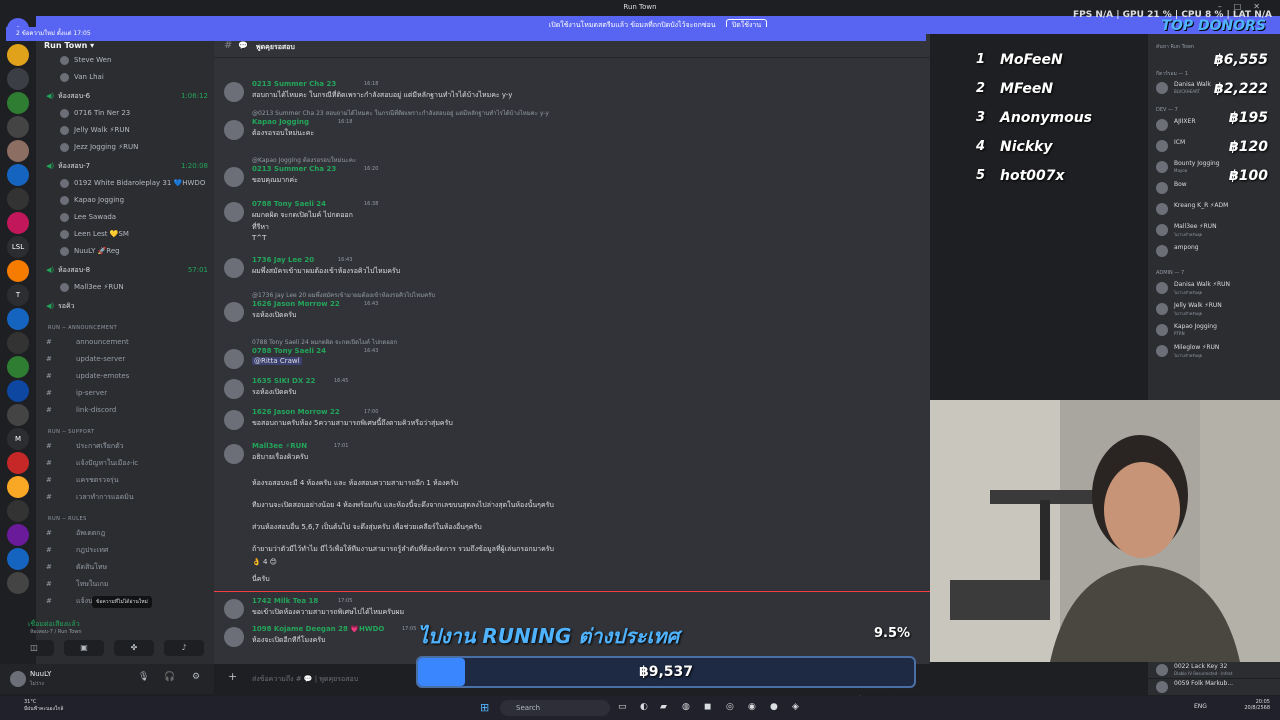 This screenshot has height=720, width=1280. I want to click on activities-button: ✤, so click(134, 648).